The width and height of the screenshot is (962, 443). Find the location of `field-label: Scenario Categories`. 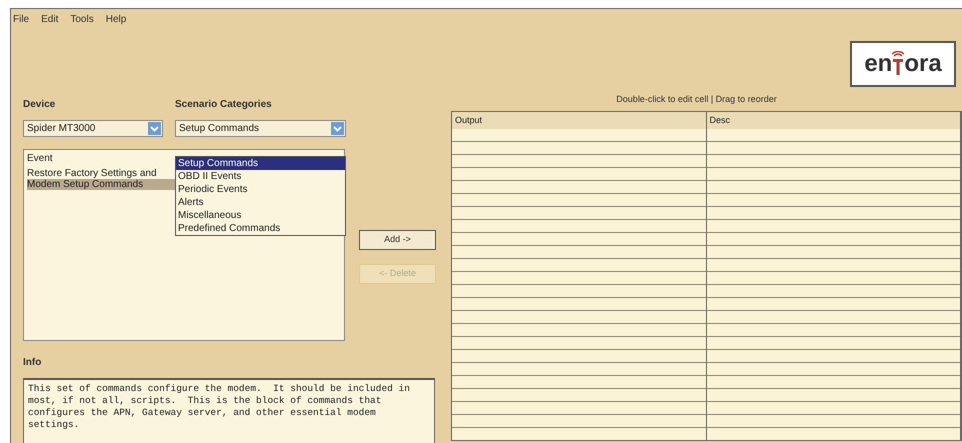

field-label: Scenario Categories is located at coordinates (224, 105).